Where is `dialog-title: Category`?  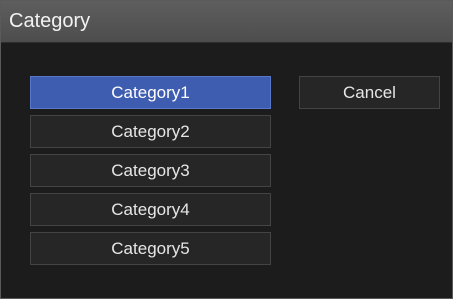 dialog-title: Category is located at coordinates (50, 21).